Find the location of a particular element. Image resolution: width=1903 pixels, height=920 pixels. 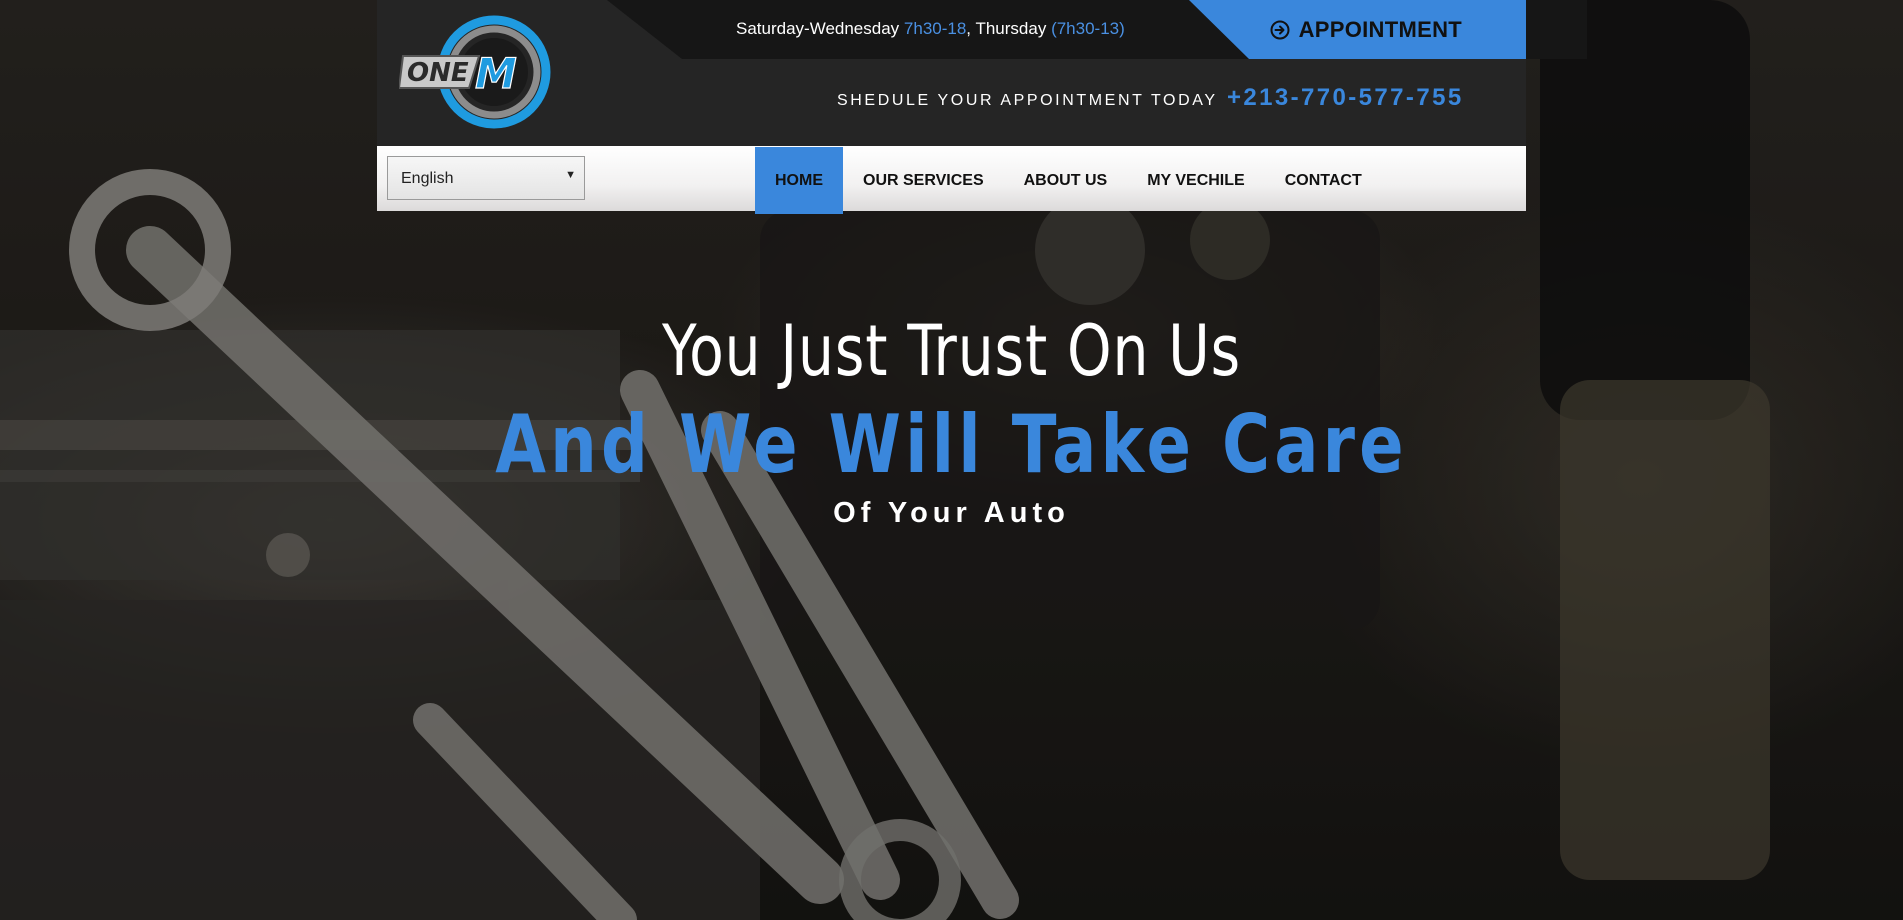

appointment-label: APPOINTMENT is located at coordinates (1380, 29).